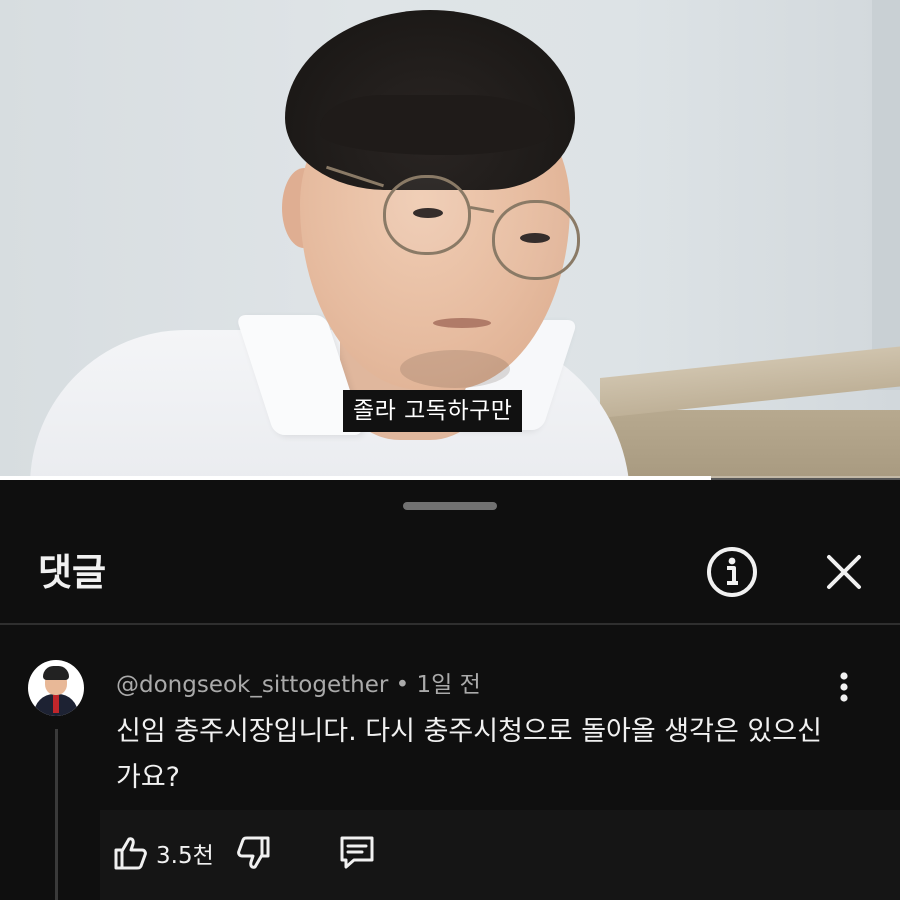 This screenshot has height=900, width=900. I want to click on avatar-hair, so click(56, 673).